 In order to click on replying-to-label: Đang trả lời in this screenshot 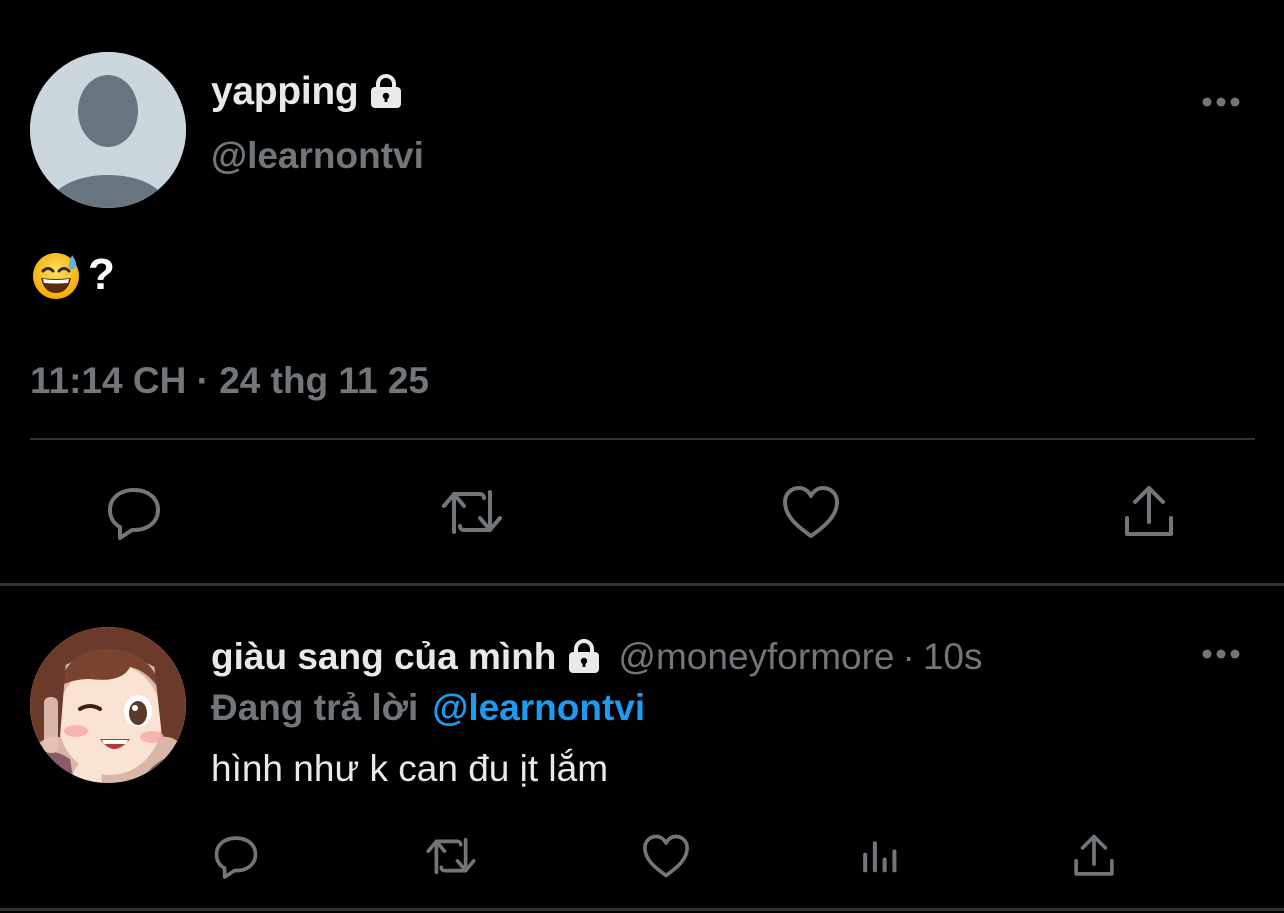, I will do `click(315, 707)`.